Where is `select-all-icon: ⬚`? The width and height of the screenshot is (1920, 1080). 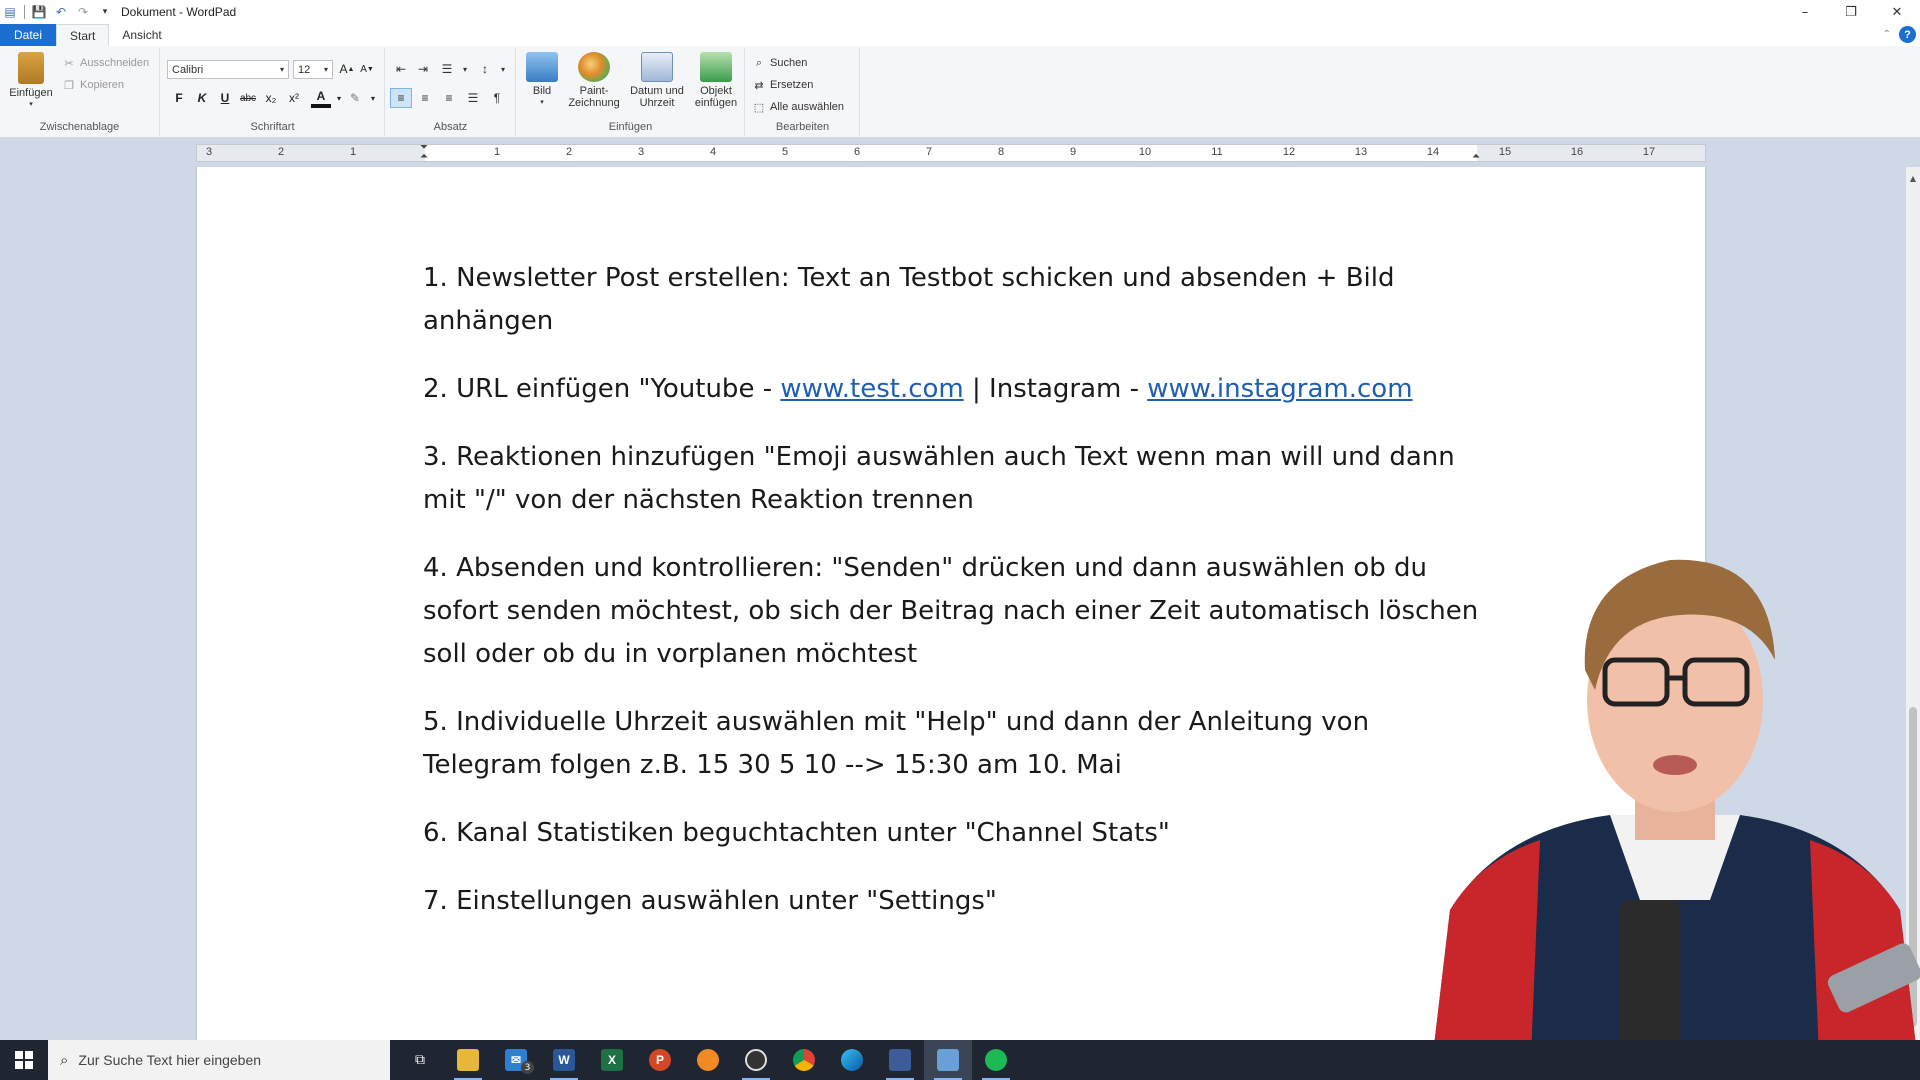 select-all-icon: ⬚ is located at coordinates (759, 107).